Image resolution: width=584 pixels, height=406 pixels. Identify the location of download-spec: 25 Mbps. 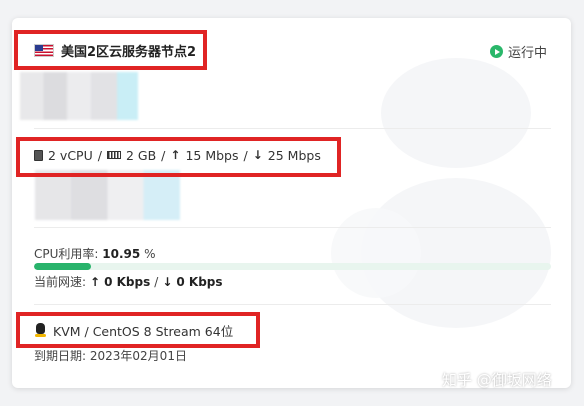
(294, 155).